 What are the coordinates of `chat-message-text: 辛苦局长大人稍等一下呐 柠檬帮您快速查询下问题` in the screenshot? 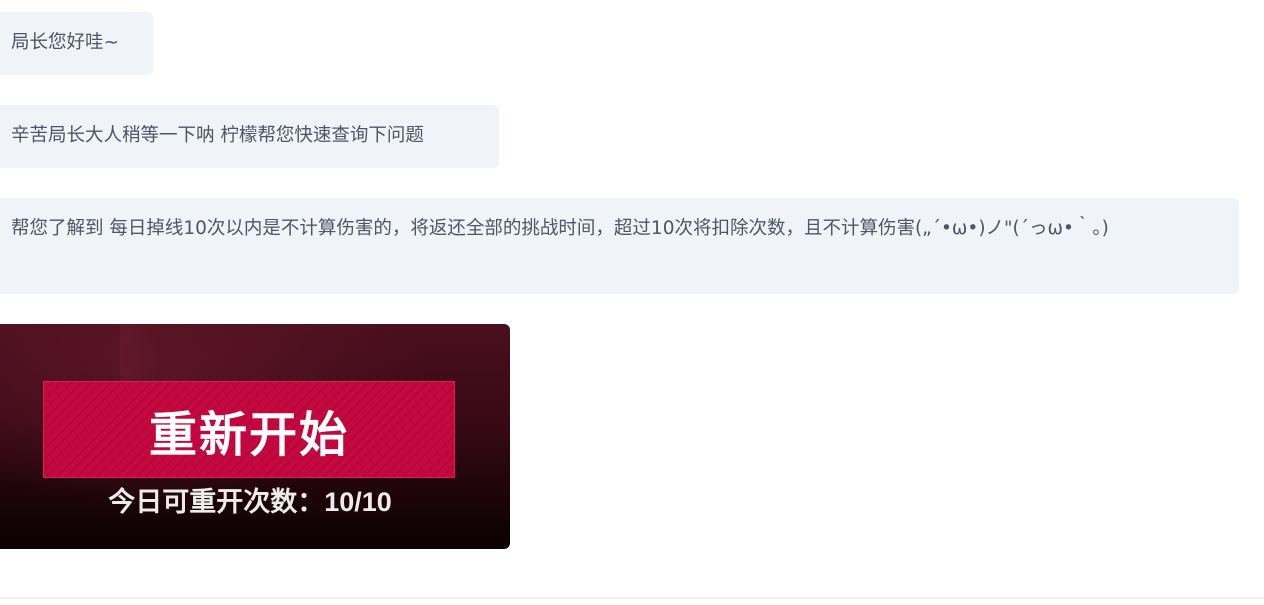 It's located at (217, 135).